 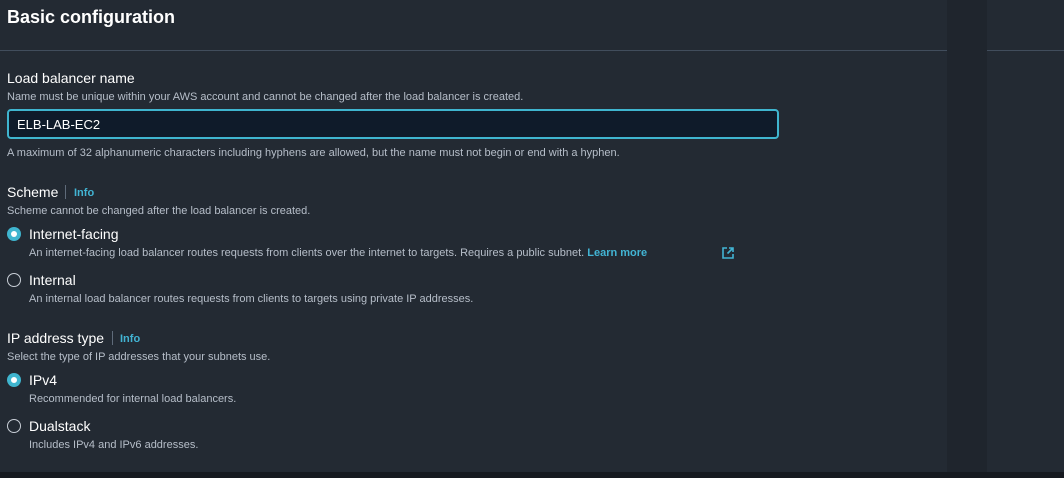 I want to click on scheme-divider, so click(x=65, y=192).